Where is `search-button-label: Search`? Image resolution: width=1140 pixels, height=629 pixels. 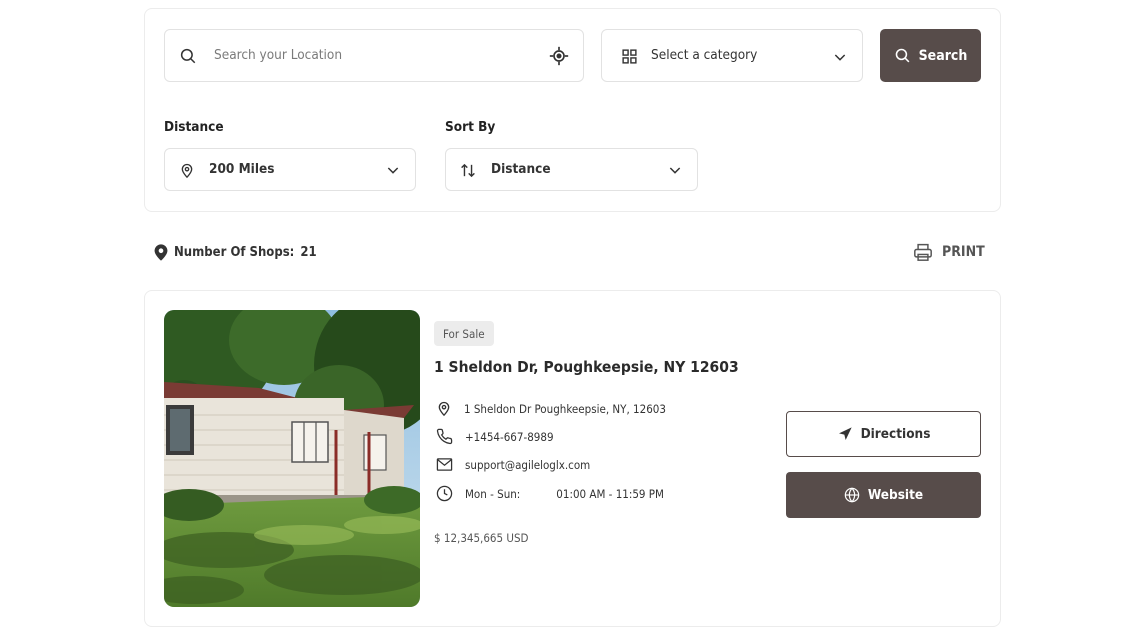
search-button-label: Search is located at coordinates (943, 55).